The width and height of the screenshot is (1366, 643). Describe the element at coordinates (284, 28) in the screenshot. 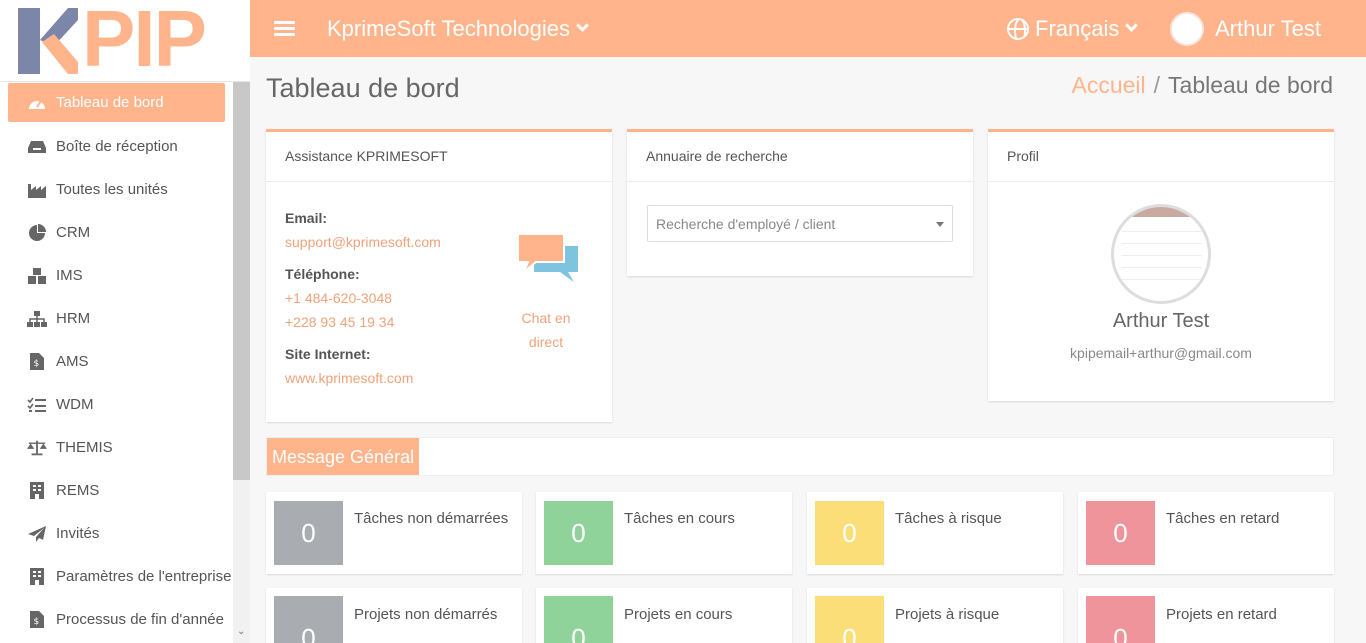

I see `menu-toggle-icon` at that location.